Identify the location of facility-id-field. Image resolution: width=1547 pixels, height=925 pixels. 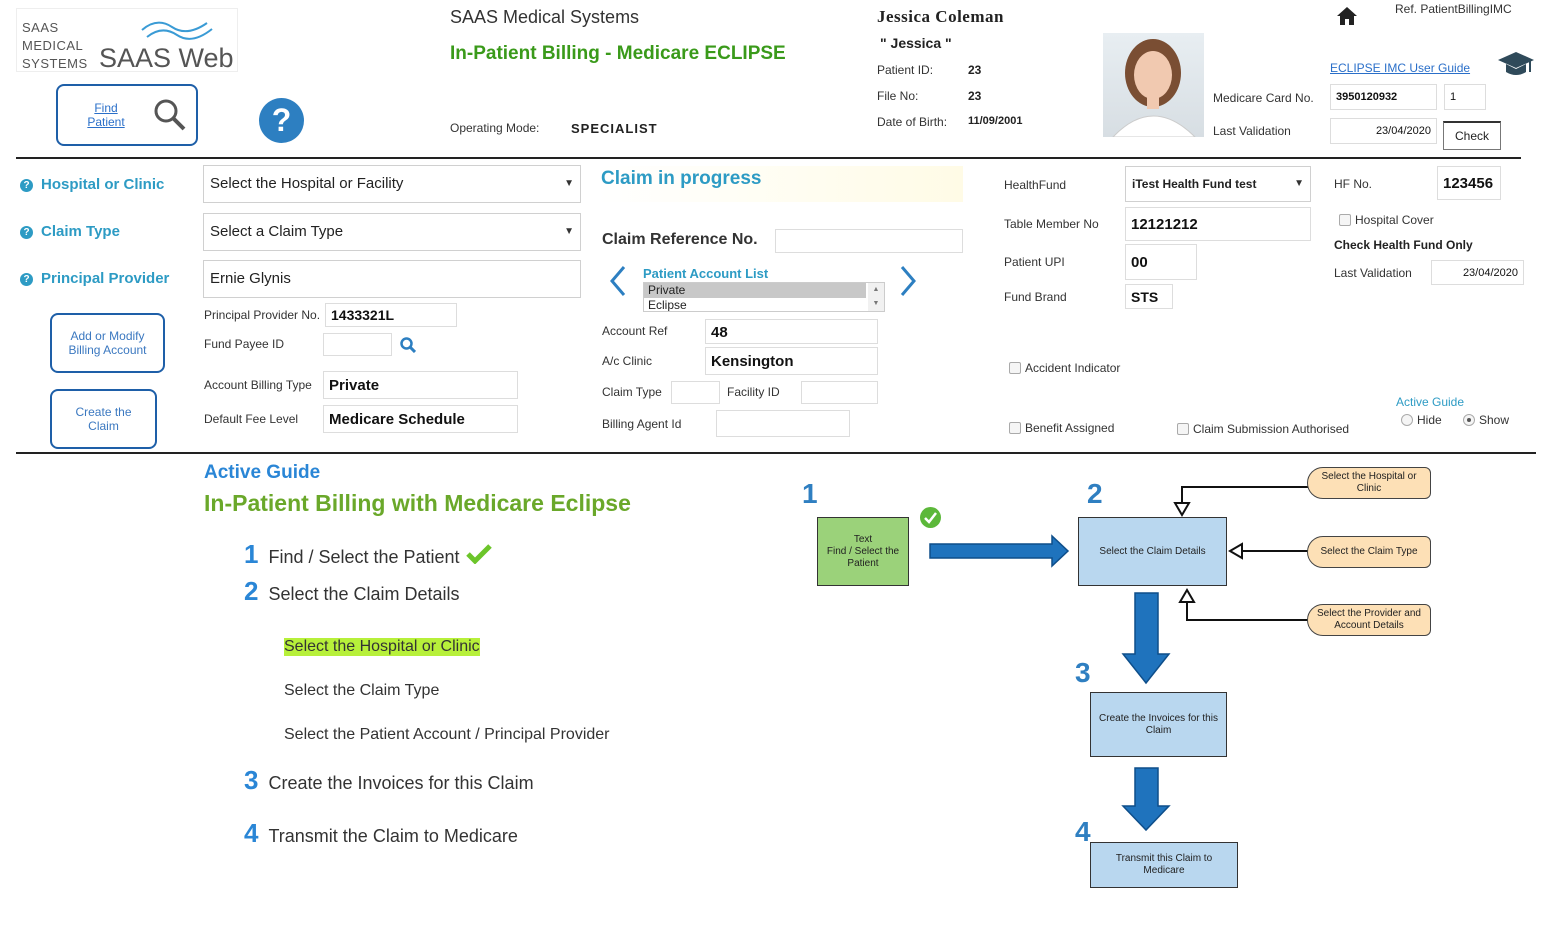
(839, 392).